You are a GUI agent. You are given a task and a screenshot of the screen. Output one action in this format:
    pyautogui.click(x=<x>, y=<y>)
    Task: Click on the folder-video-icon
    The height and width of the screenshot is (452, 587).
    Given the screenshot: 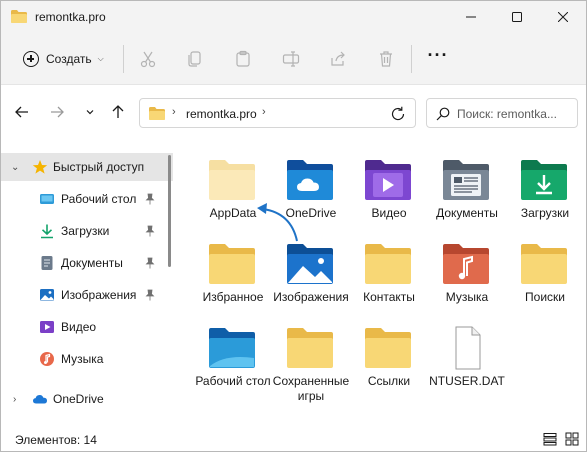 What is the action you would take?
    pyautogui.click(x=388, y=180)
    